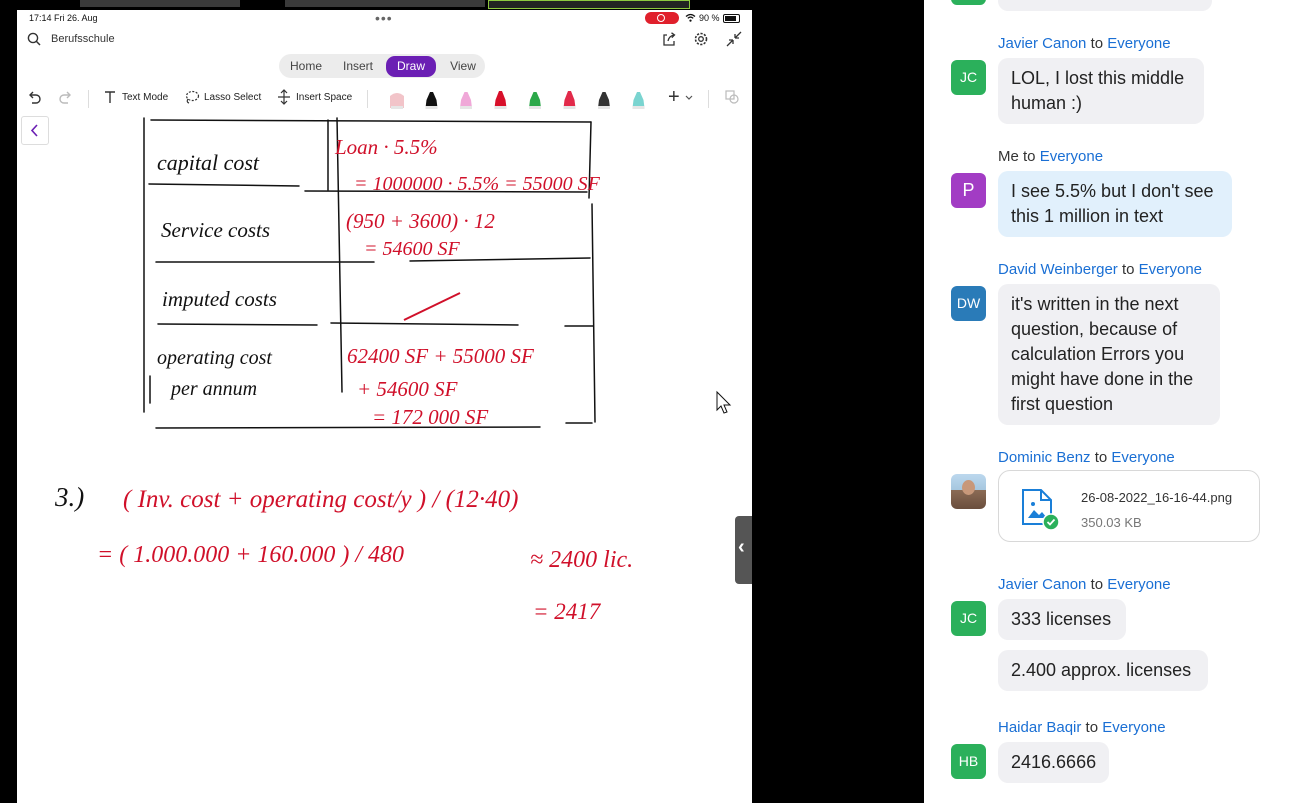 The image size is (1296, 803). What do you see at coordinates (743, 550) in the screenshot?
I see `sidebar-handle: ‹` at bounding box center [743, 550].